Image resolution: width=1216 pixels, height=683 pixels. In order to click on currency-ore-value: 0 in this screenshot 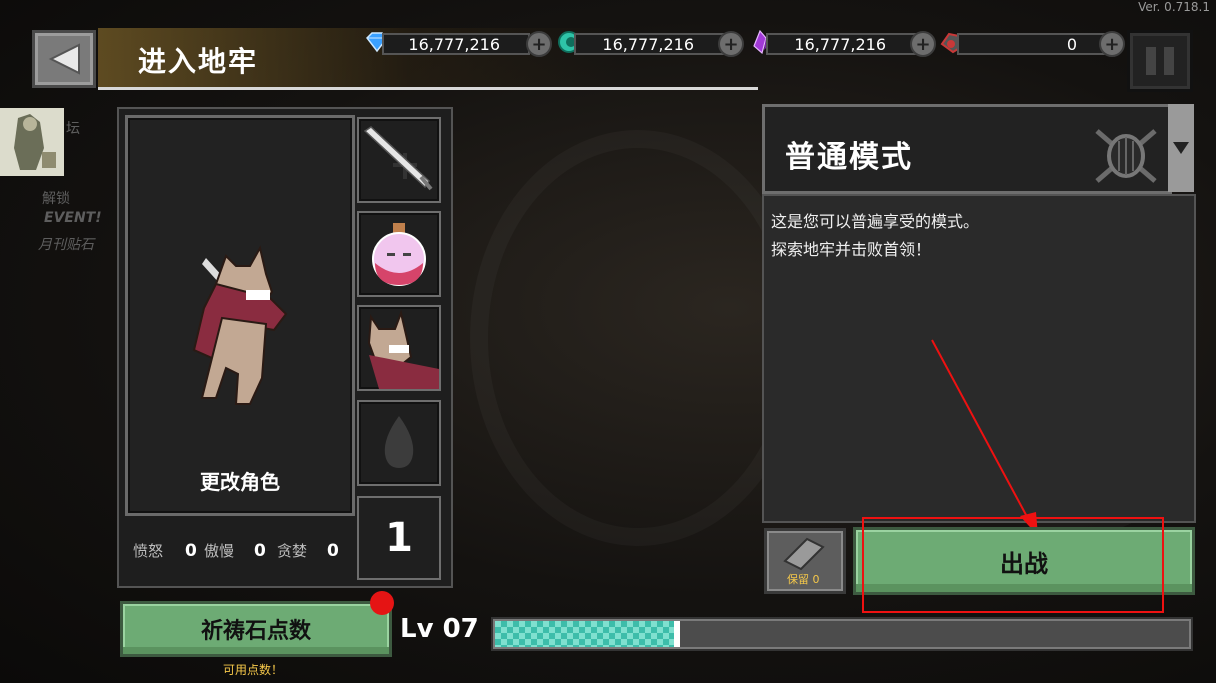, I will do `click(1032, 44)`.